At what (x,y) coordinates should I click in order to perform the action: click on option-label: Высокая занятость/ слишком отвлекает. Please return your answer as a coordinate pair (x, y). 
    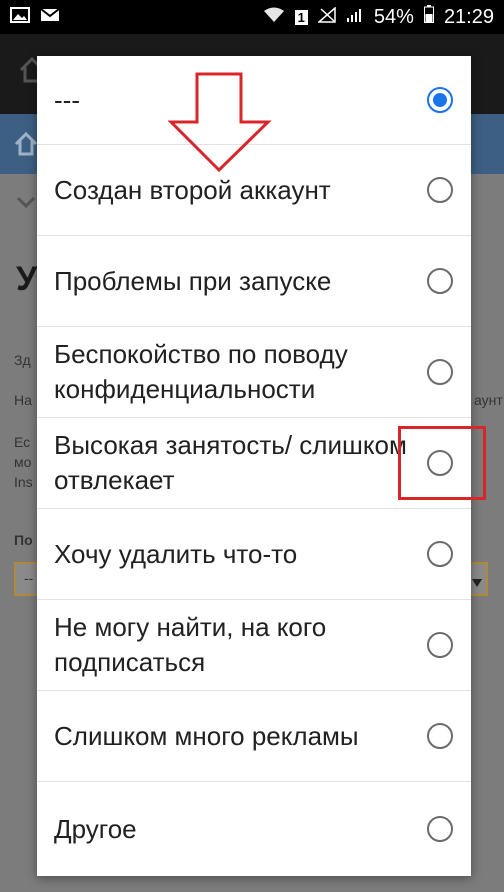
    Looking at the image, I should click on (230, 462).